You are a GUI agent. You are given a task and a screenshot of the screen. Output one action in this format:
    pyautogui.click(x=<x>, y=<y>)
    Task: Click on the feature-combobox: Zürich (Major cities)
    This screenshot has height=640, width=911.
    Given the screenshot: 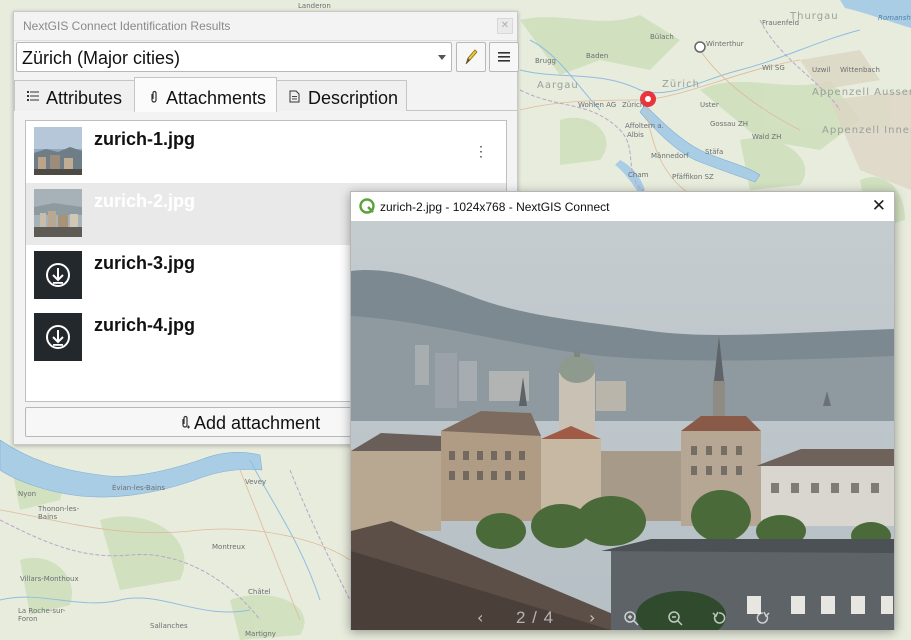 What is the action you would take?
    pyautogui.click(x=234, y=57)
    